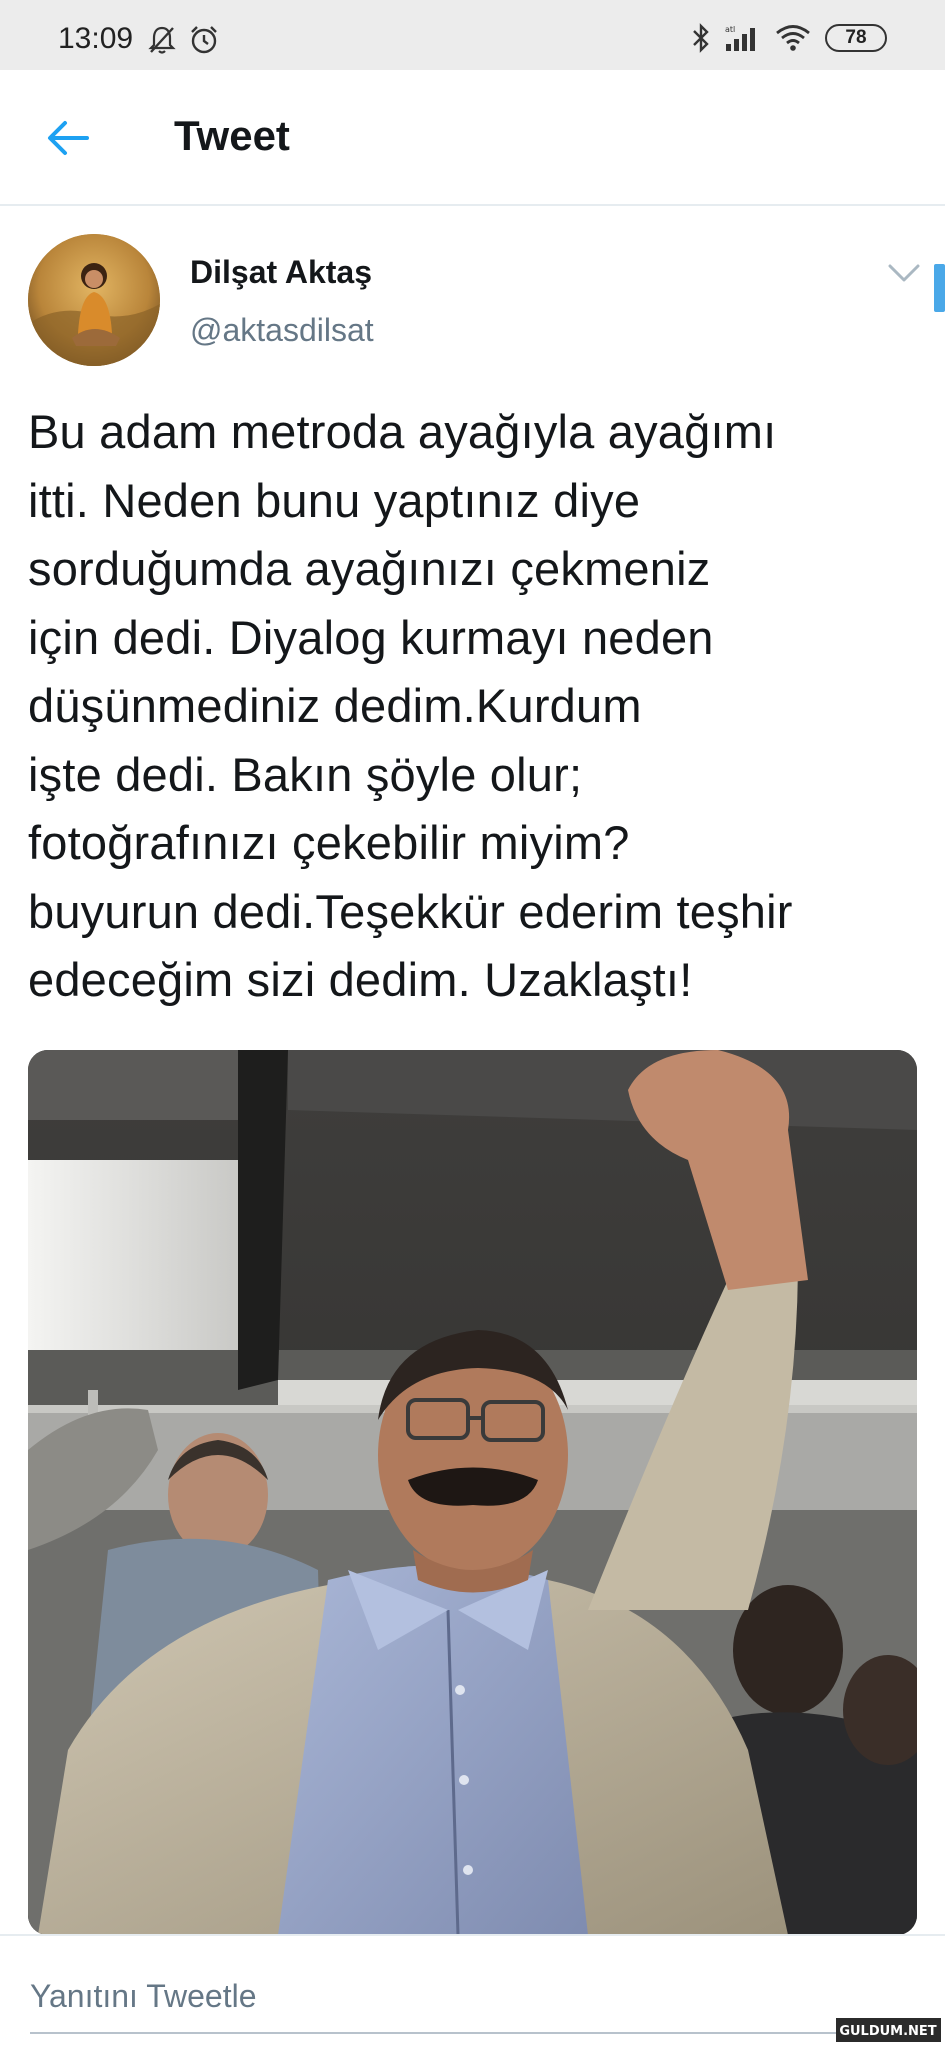 Image resolution: width=945 pixels, height=2048 pixels. I want to click on back-button, so click(68, 138).